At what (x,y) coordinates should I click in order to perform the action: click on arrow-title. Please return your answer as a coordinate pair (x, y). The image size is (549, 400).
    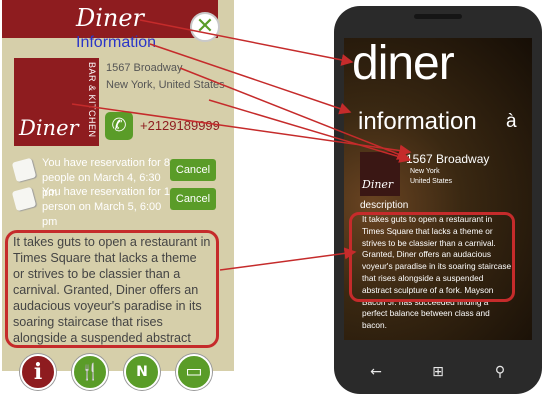
    Looking at the image, I should click on (246, 42).